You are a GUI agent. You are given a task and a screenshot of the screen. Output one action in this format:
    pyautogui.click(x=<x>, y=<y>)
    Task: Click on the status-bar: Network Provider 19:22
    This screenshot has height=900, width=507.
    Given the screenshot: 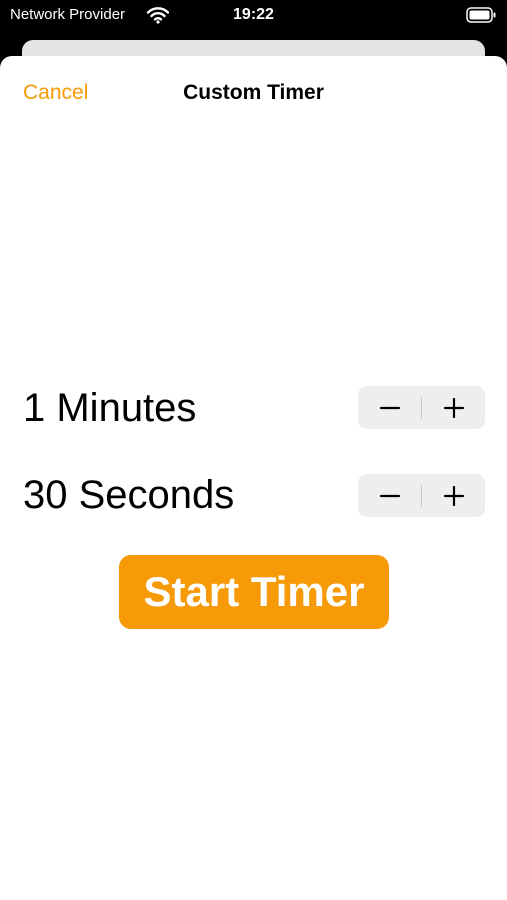 What is the action you would take?
    pyautogui.click(x=253, y=18)
    